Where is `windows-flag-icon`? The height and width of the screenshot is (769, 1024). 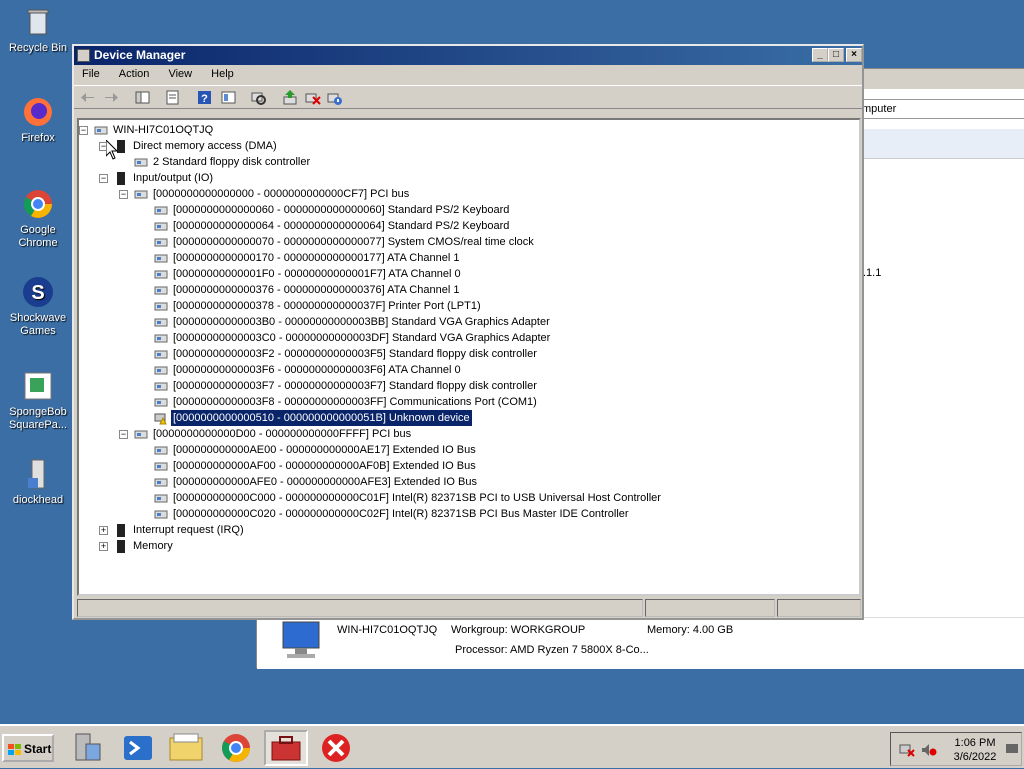 windows-flag-icon is located at coordinates (15, 751).